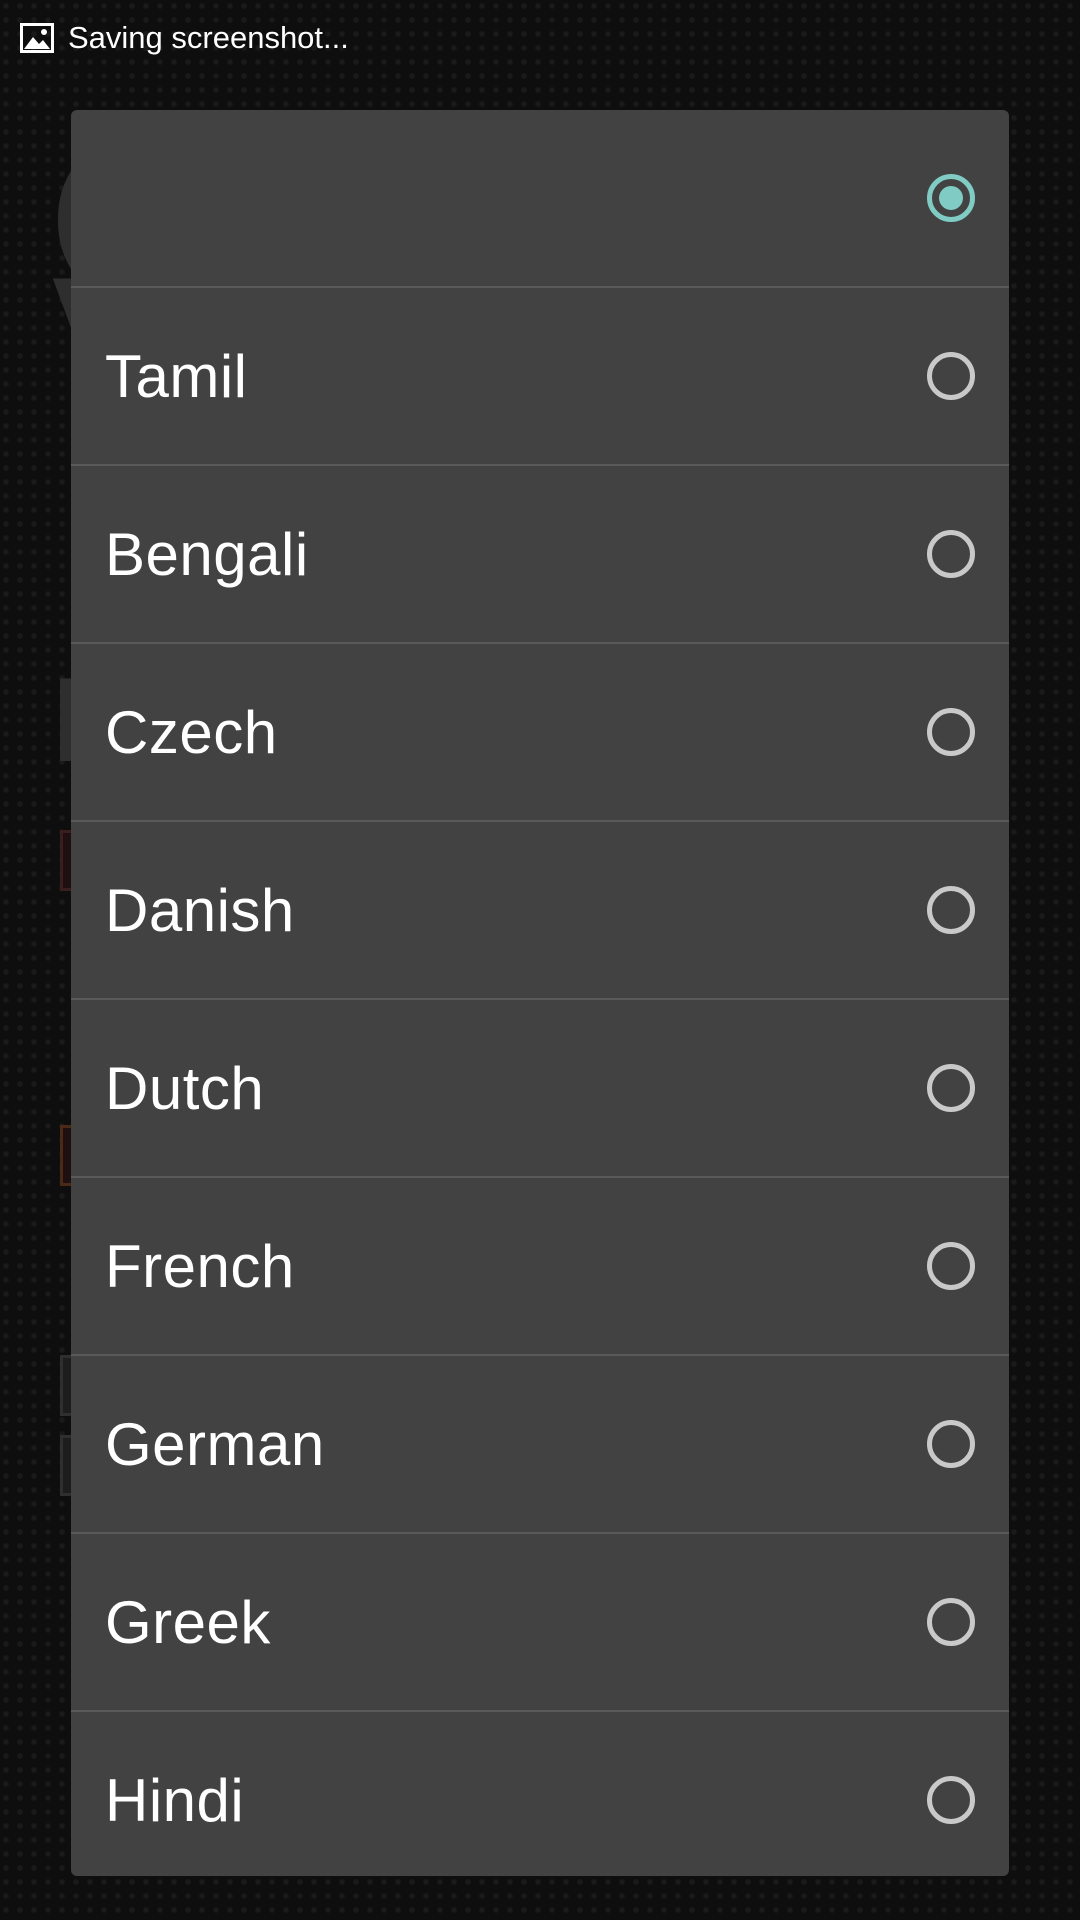 This screenshot has height=1920, width=1080. Describe the element at coordinates (207, 554) in the screenshot. I see `language-label: Bengali` at that location.